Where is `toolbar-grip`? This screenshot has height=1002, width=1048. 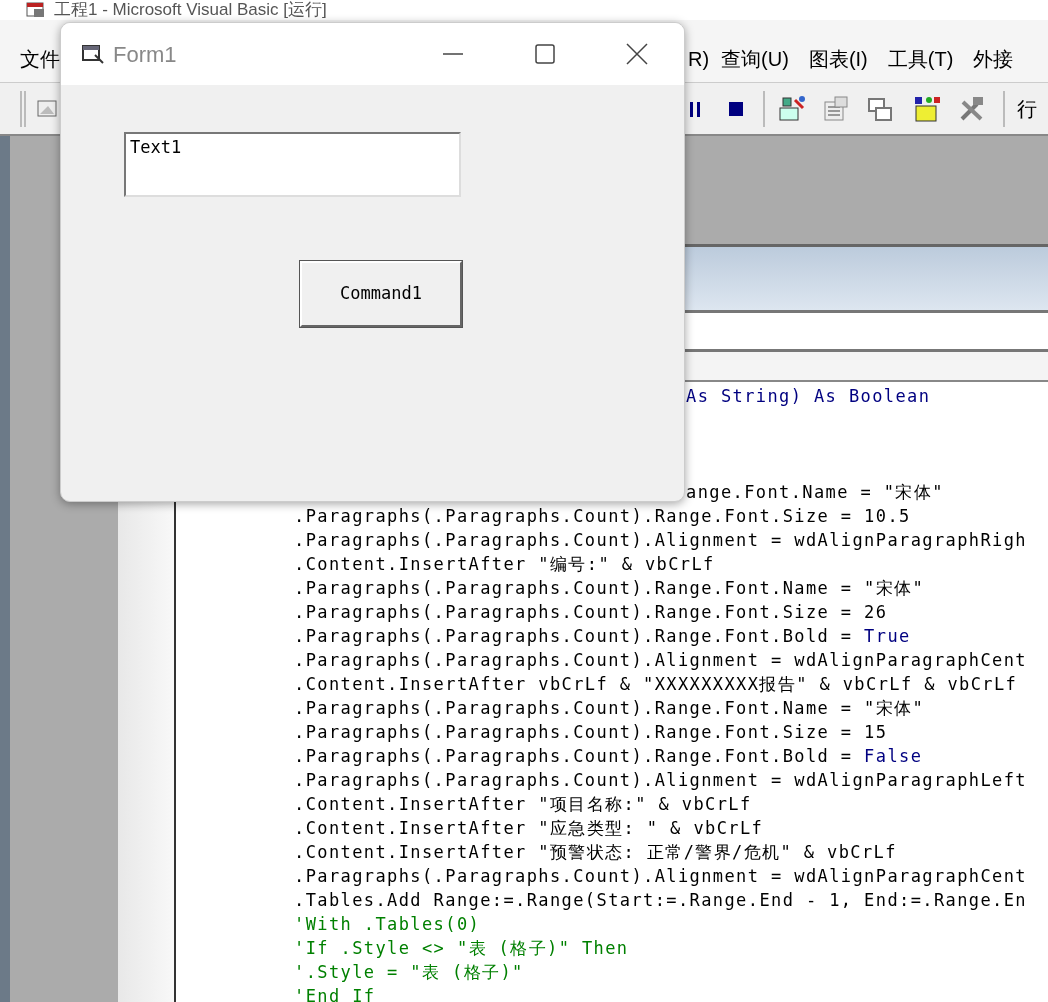 toolbar-grip is located at coordinates (23, 108).